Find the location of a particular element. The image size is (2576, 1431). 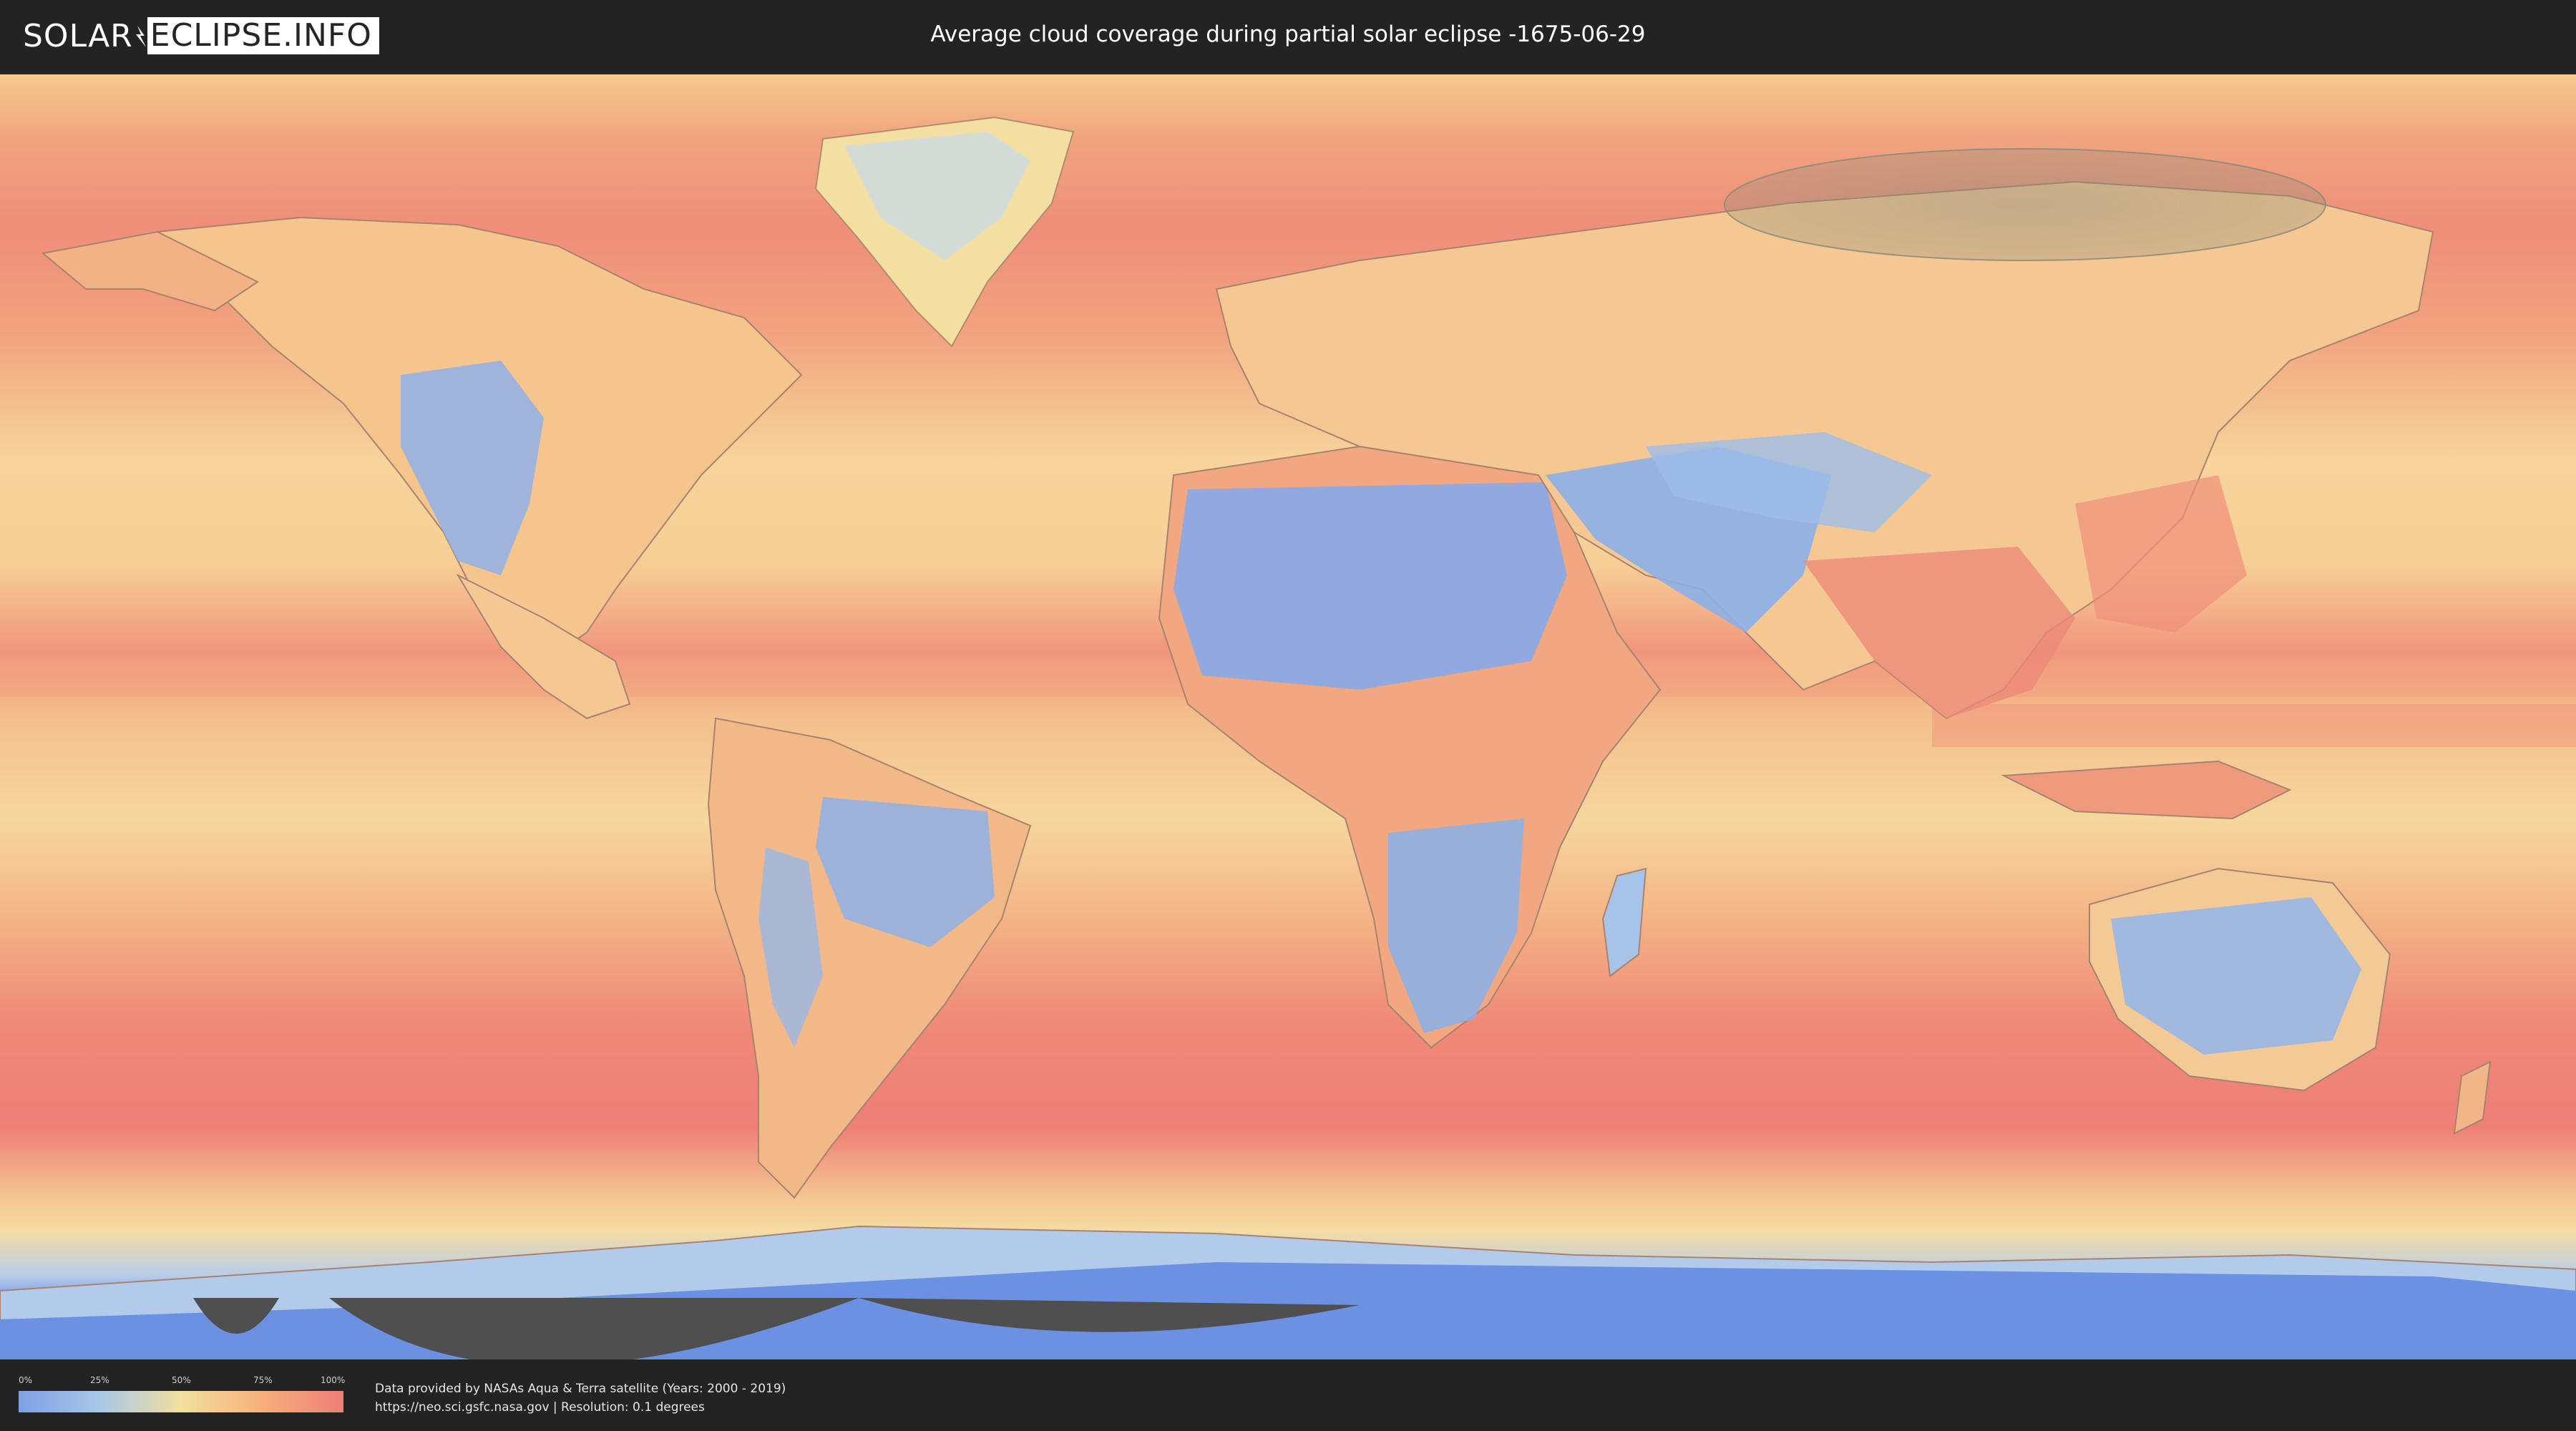

legend-tick-75: 75% is located at coordinates (263, 1380).